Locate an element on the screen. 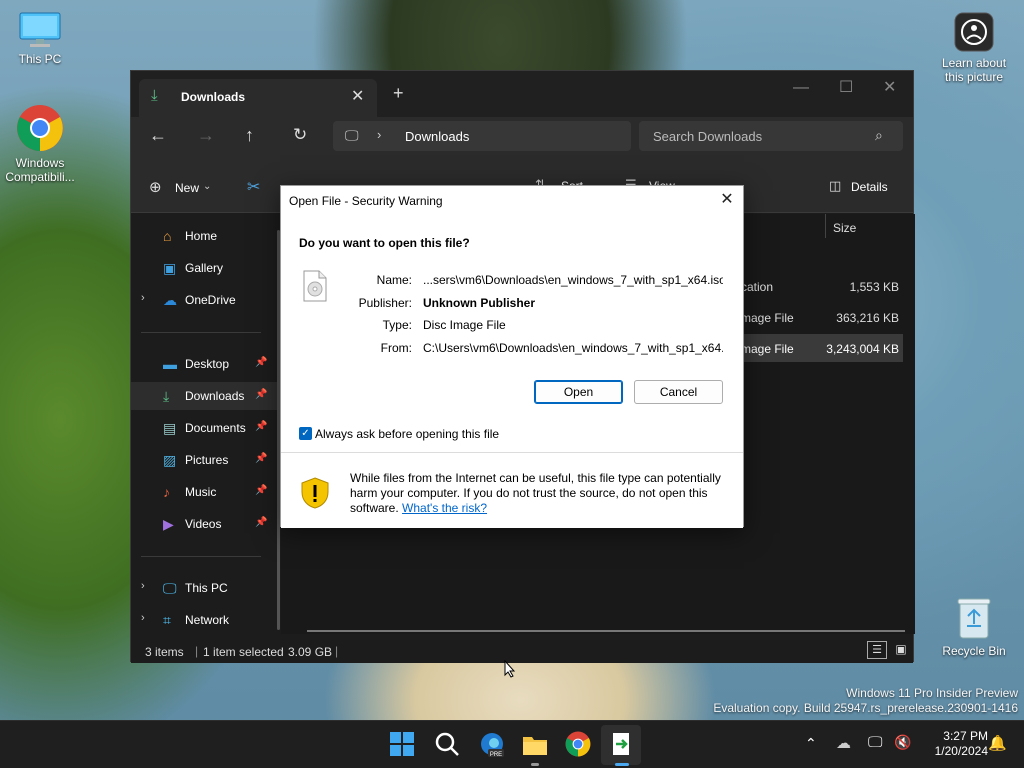  nav-label: Gallery is located at coordinates (204, 268).